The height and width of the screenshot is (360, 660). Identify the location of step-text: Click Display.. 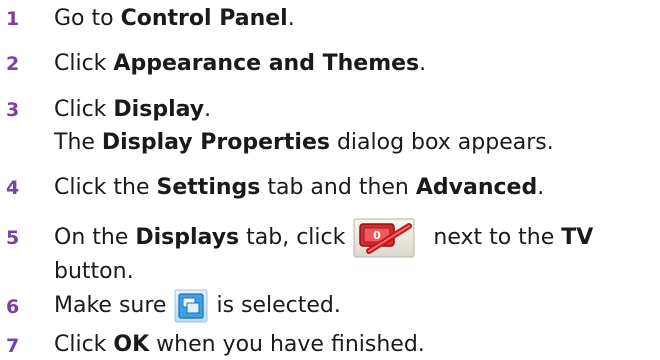
(132, 110).